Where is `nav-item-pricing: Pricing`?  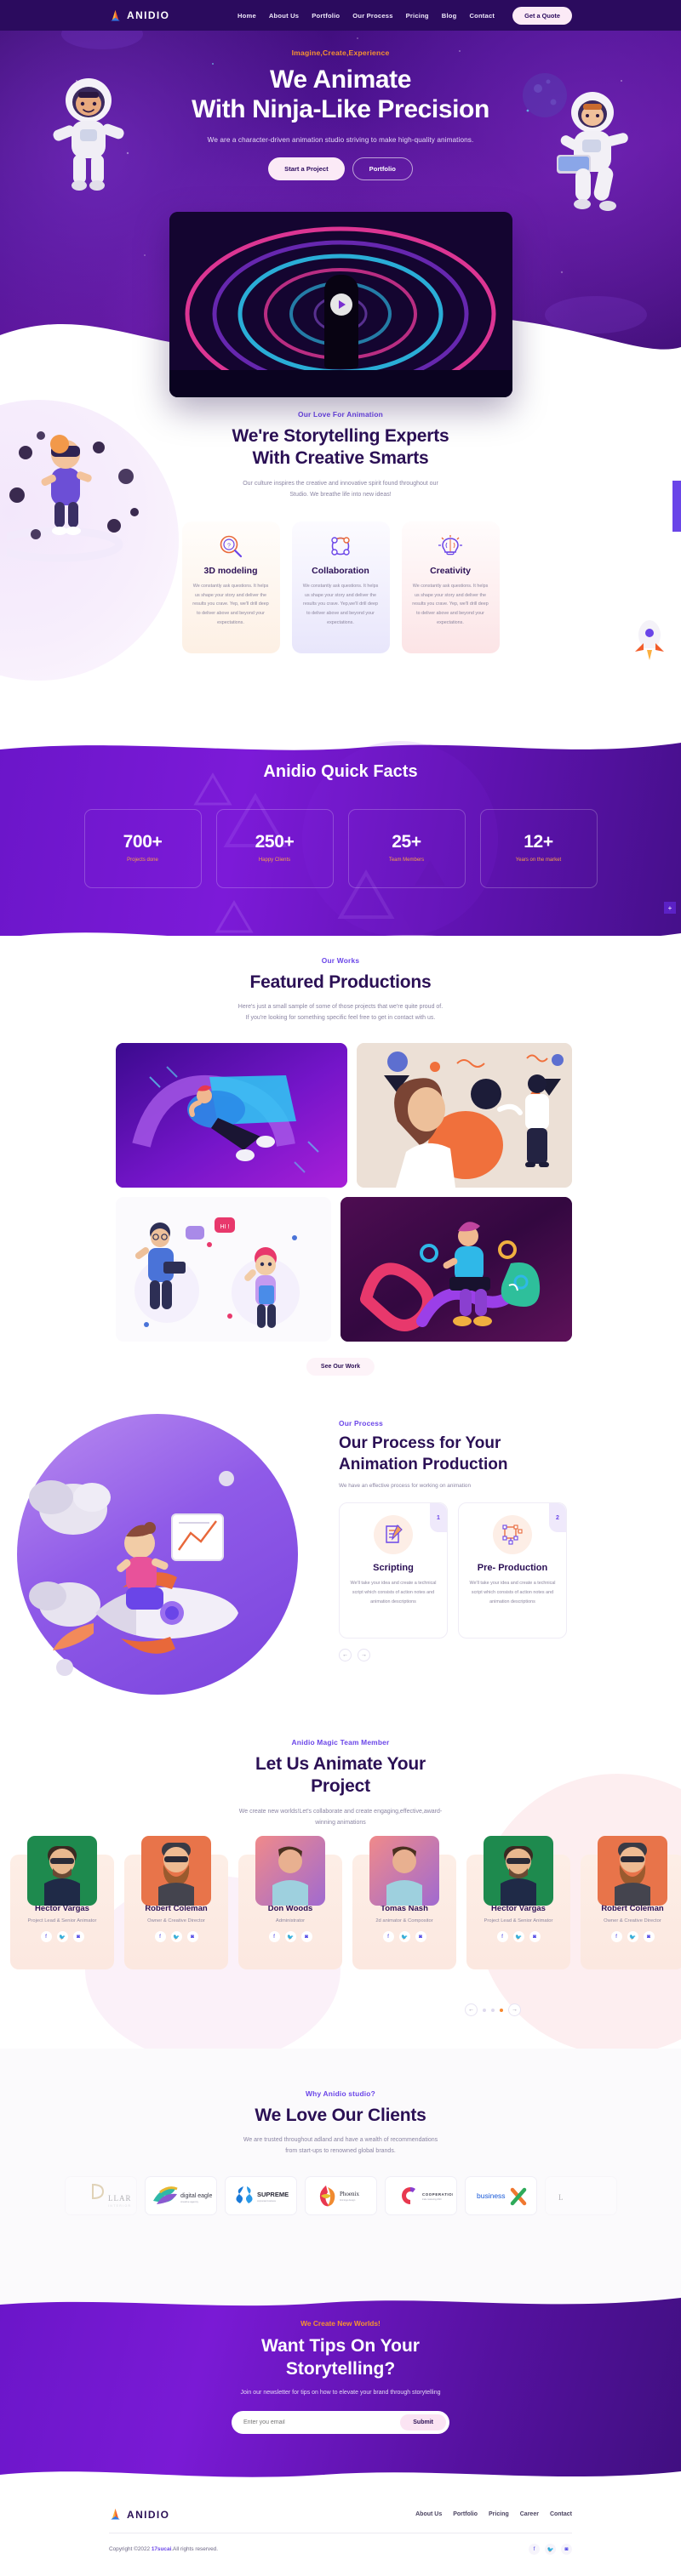
nav-item-pricing: Pricing is located at coordinates (417, 16).